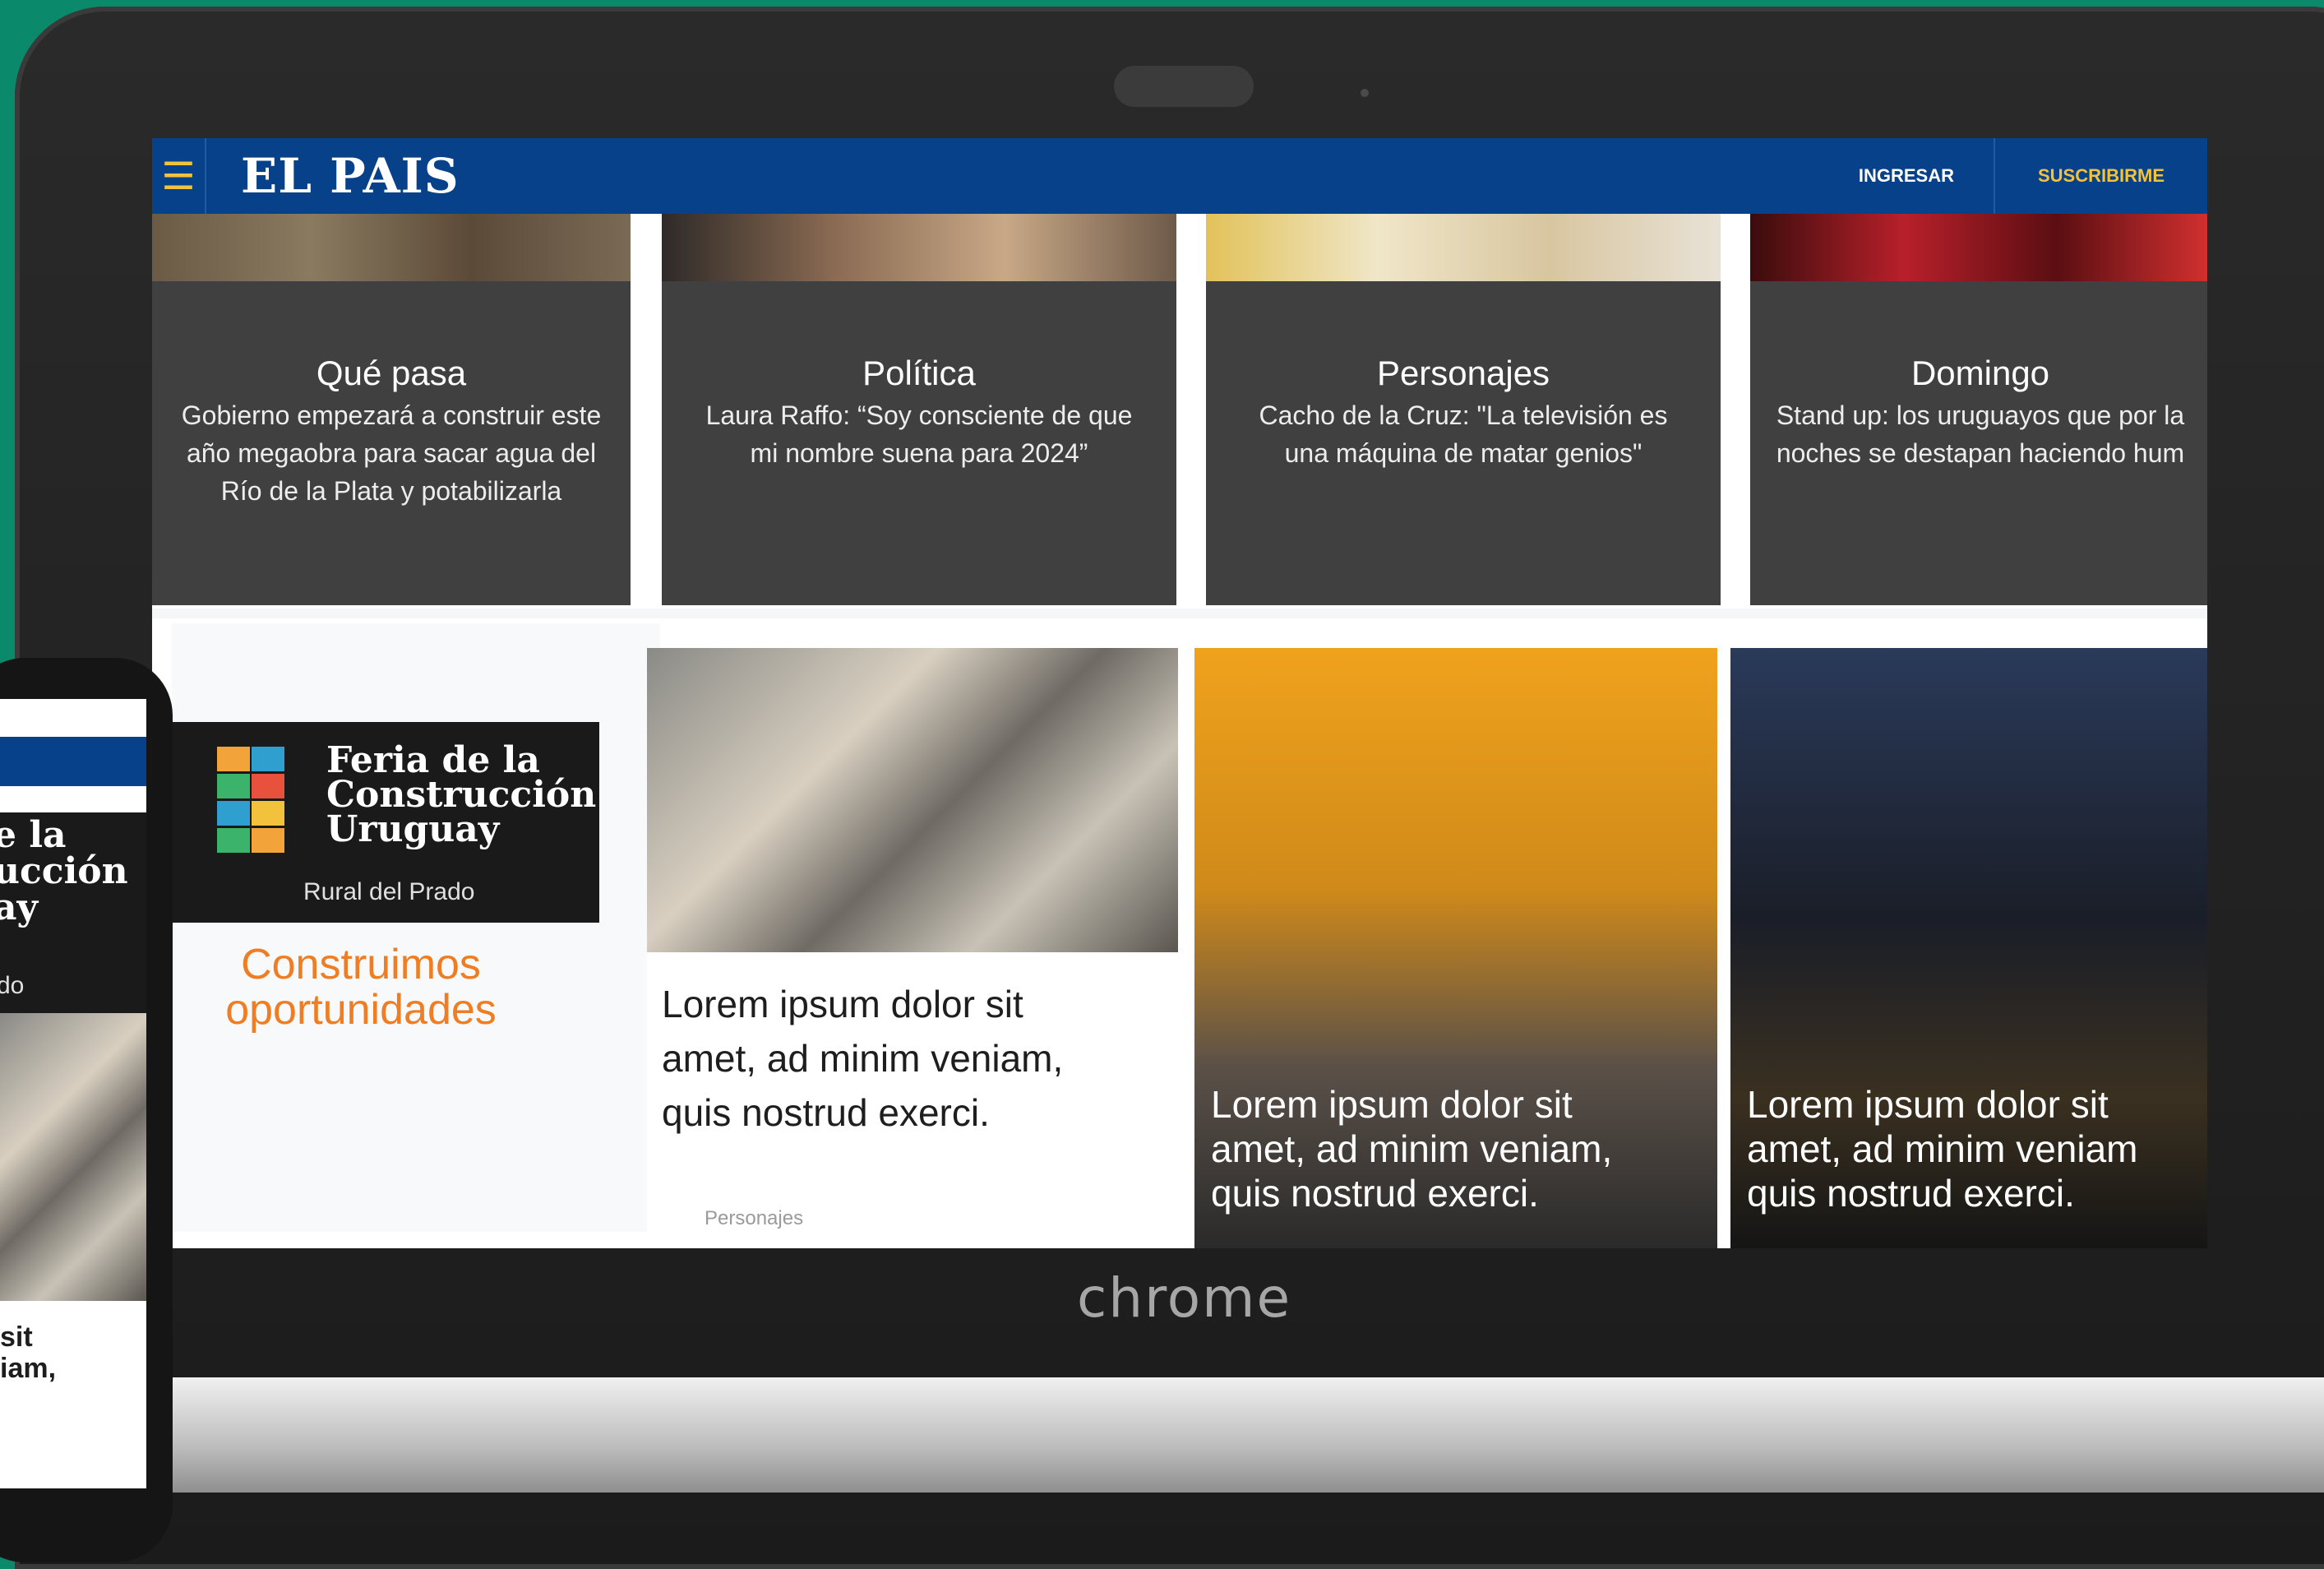 This screenshot has width=2324, height=1569. What do you see at coordinates (12, 985) in the screenshot?
I see `phone-feria-subtitle: do` at bounding box center [12, 985].